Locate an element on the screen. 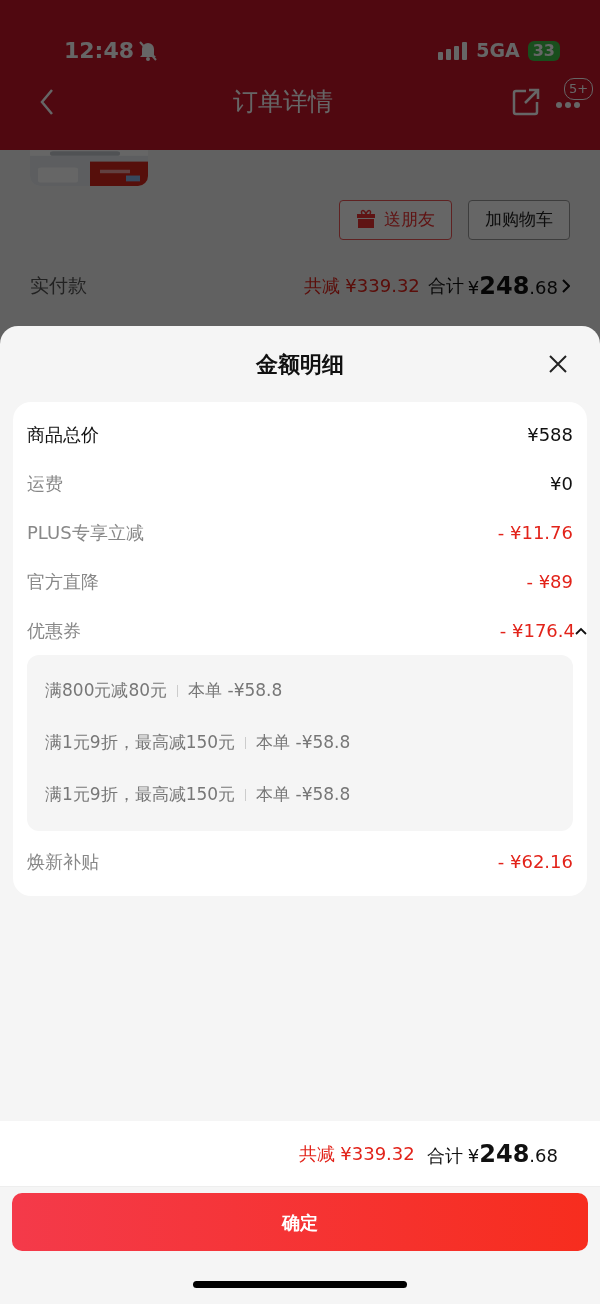 Image resolution: width=600 pixels, height=1304 pixels. chevron-right-icon is located at coordinates (566, 285).